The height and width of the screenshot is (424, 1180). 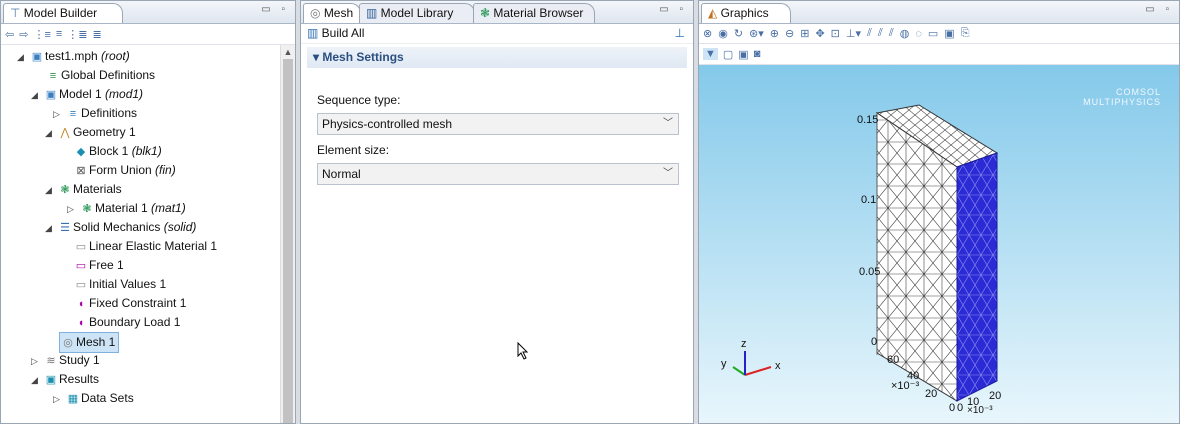 What do you see at coordinates (869, 272) in the screenshot?
I see `z-tick-label: 0.05` at bounding box center [869, 272].